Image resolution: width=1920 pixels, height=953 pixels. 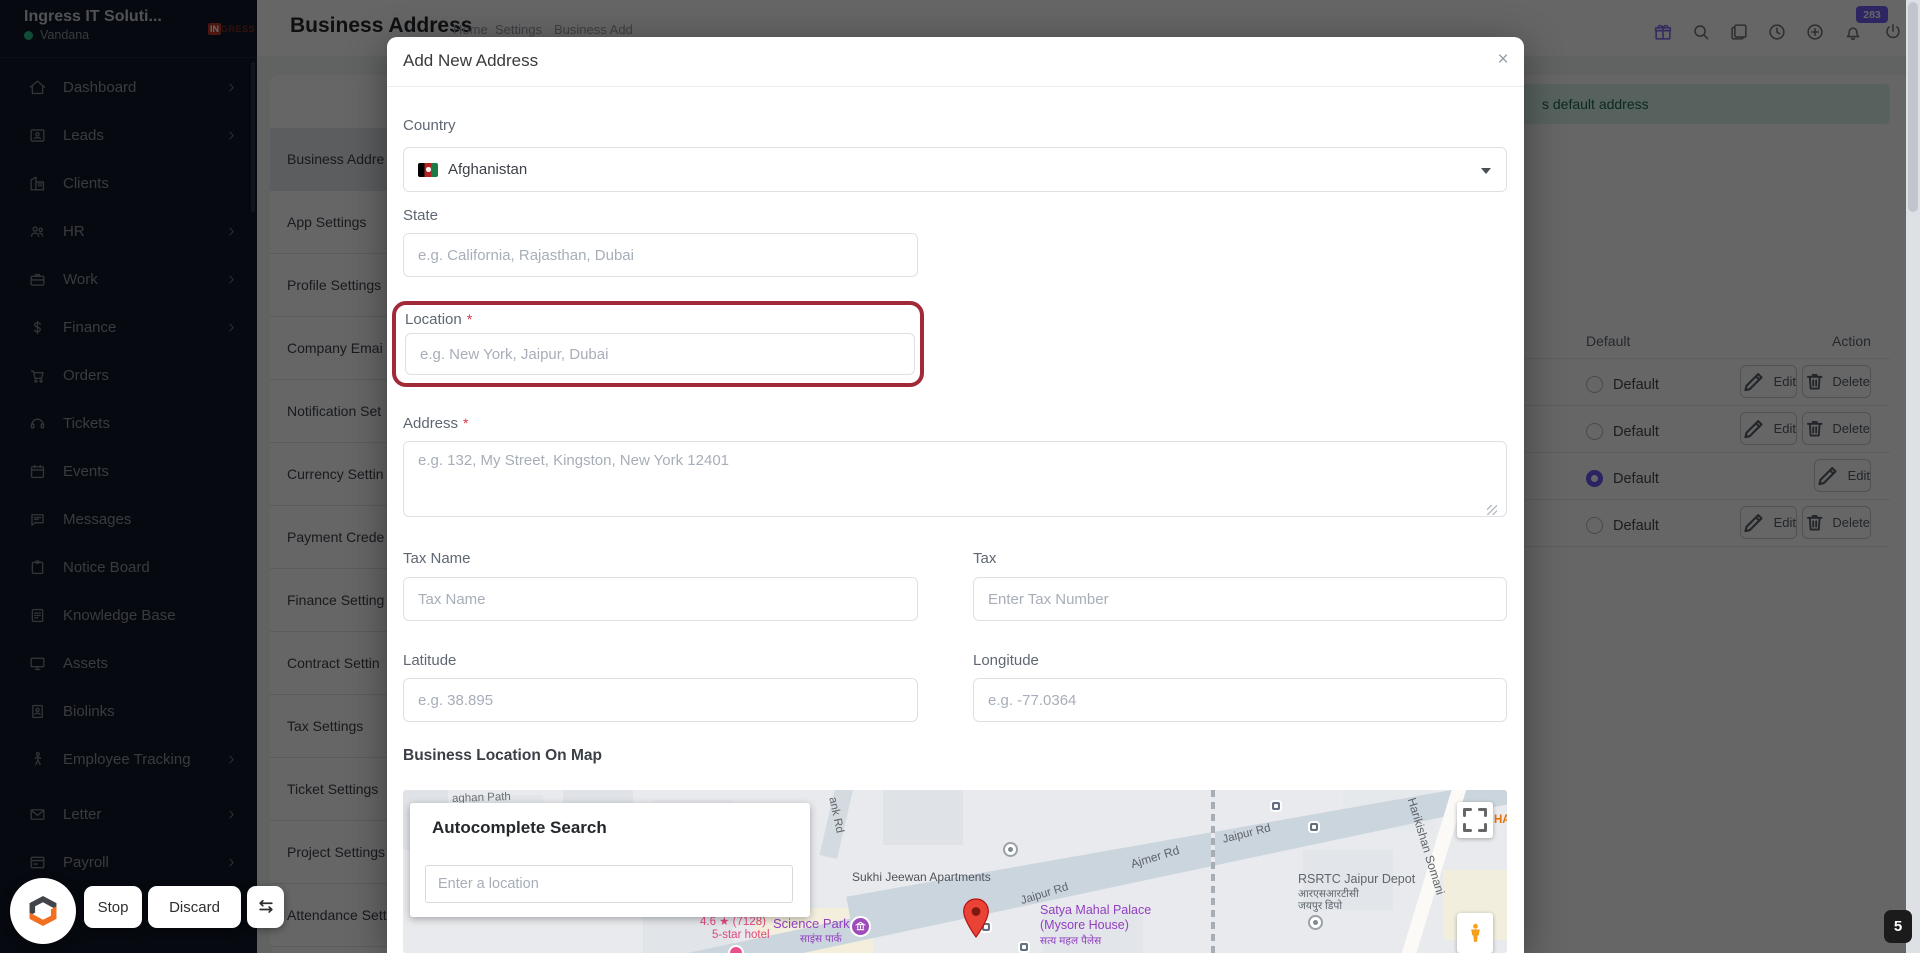 I want to click on latitude-label: Latitude, so click(x=430, y=660).